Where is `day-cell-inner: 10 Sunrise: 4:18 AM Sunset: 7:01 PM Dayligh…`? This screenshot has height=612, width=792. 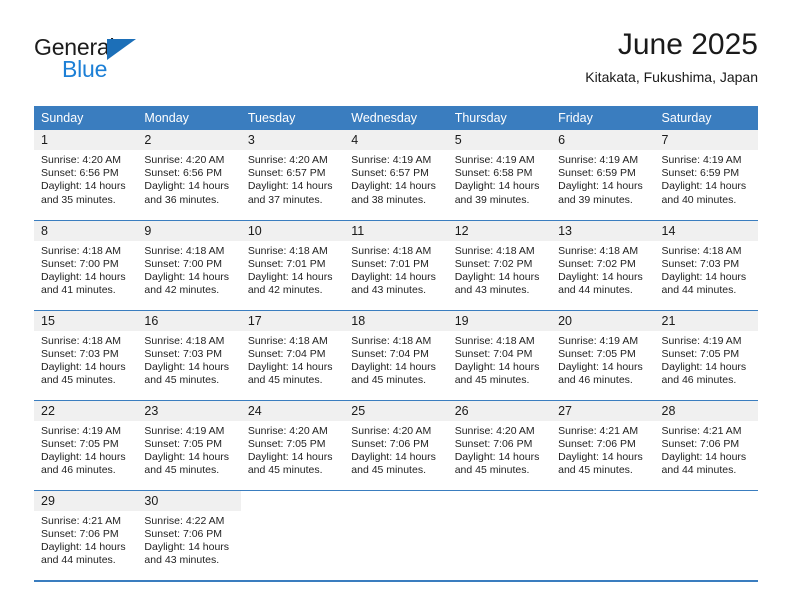 day-cell-inner: 10 Sunrise: 4:18 AM Sunset: 7:01 PM Dayligh… is located at coordinates (292, 265).